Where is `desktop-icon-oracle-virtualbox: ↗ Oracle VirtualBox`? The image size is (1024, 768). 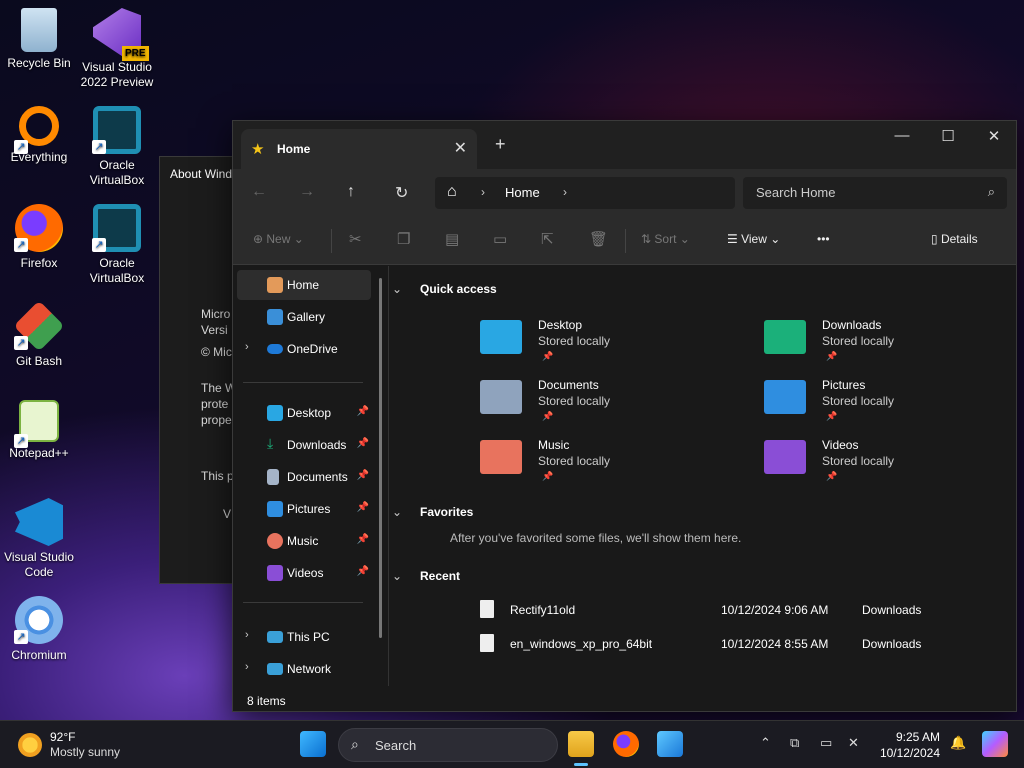
desktop-icon-oracle-virtualbox: ↗ Oracle VirtualBox is located at coordinates (117, 147).